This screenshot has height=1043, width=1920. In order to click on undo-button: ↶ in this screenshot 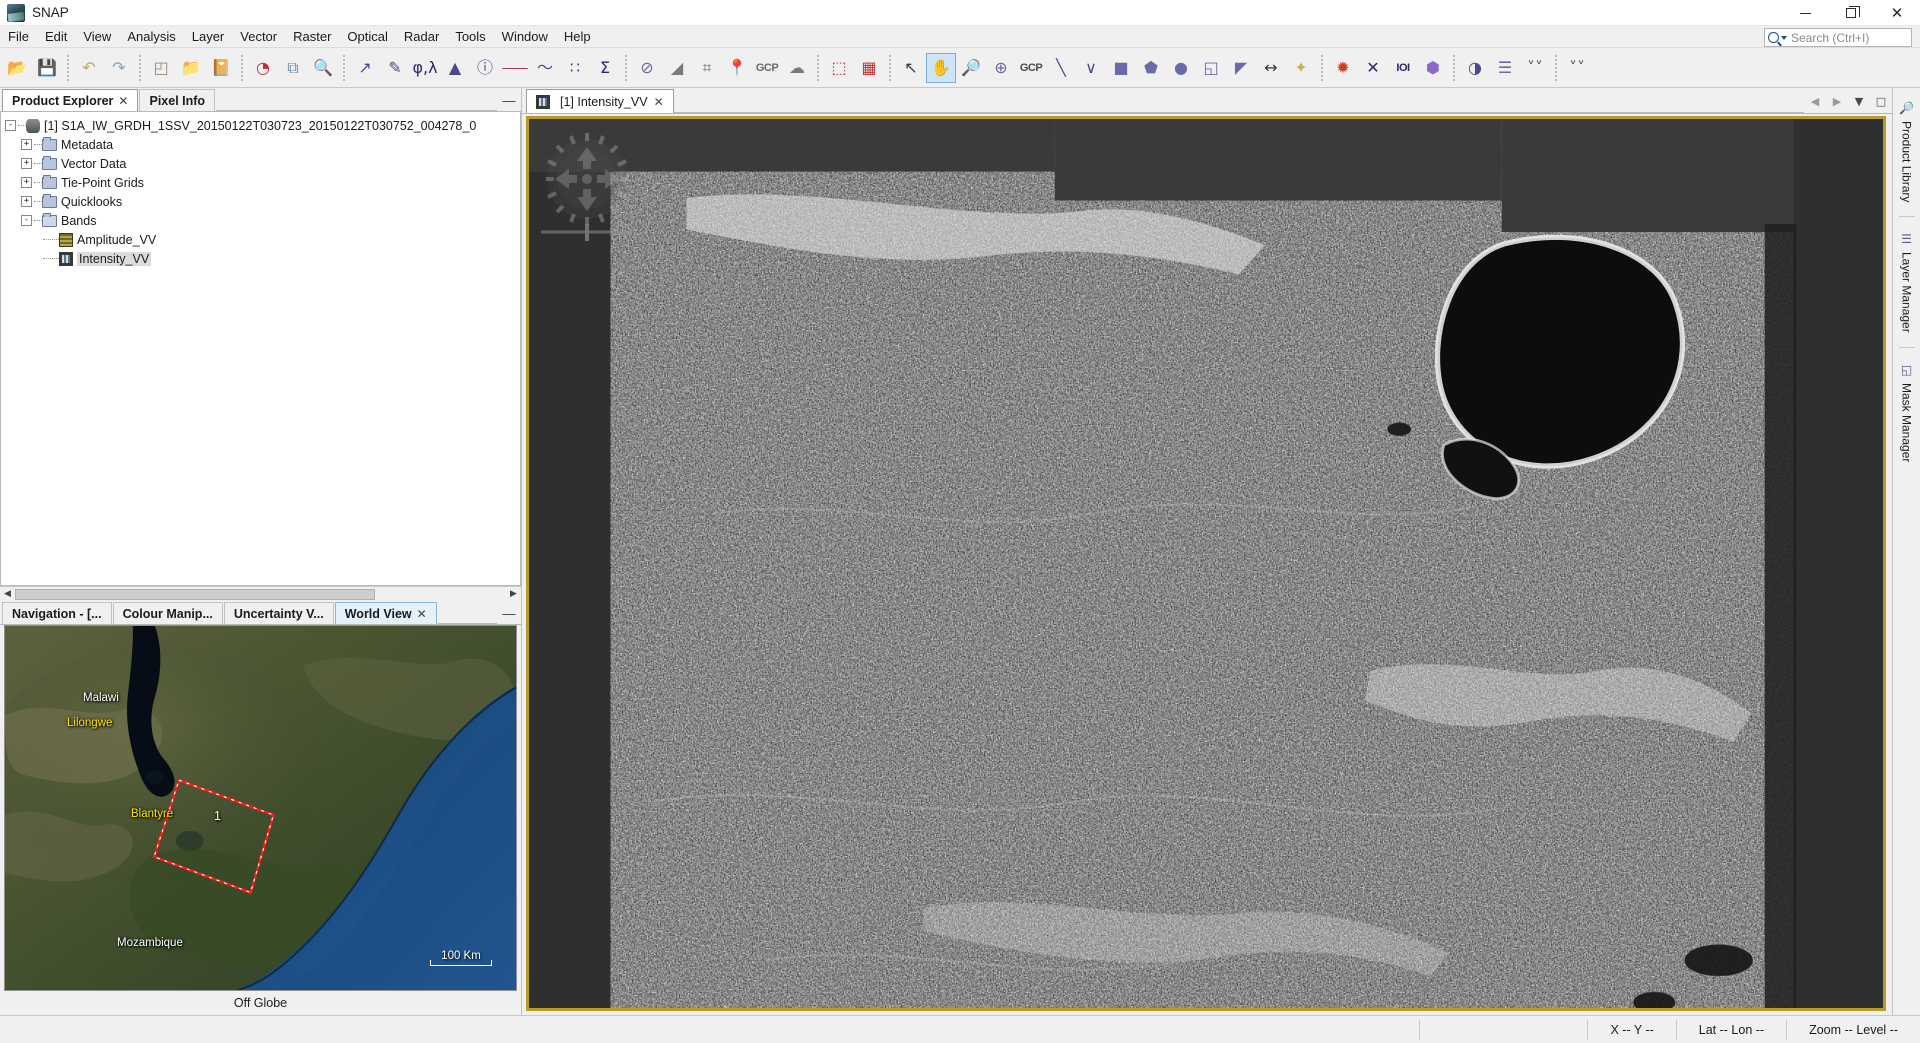, I will do `click(89, 68)`.